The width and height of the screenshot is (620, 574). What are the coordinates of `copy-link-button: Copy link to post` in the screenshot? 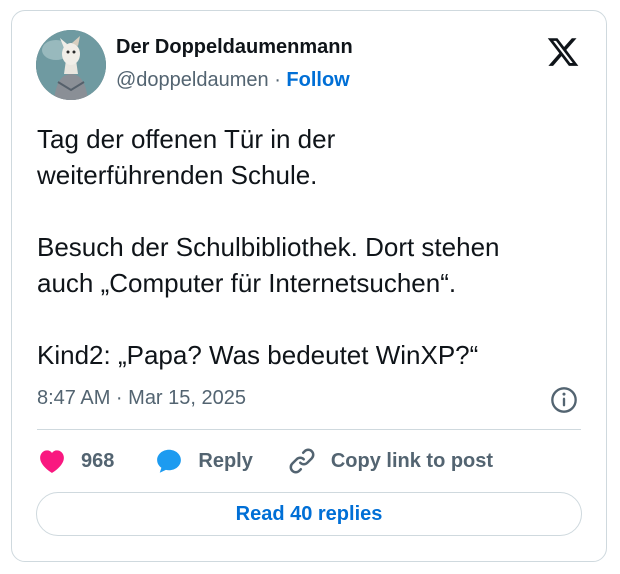 It's located at (390, 461).